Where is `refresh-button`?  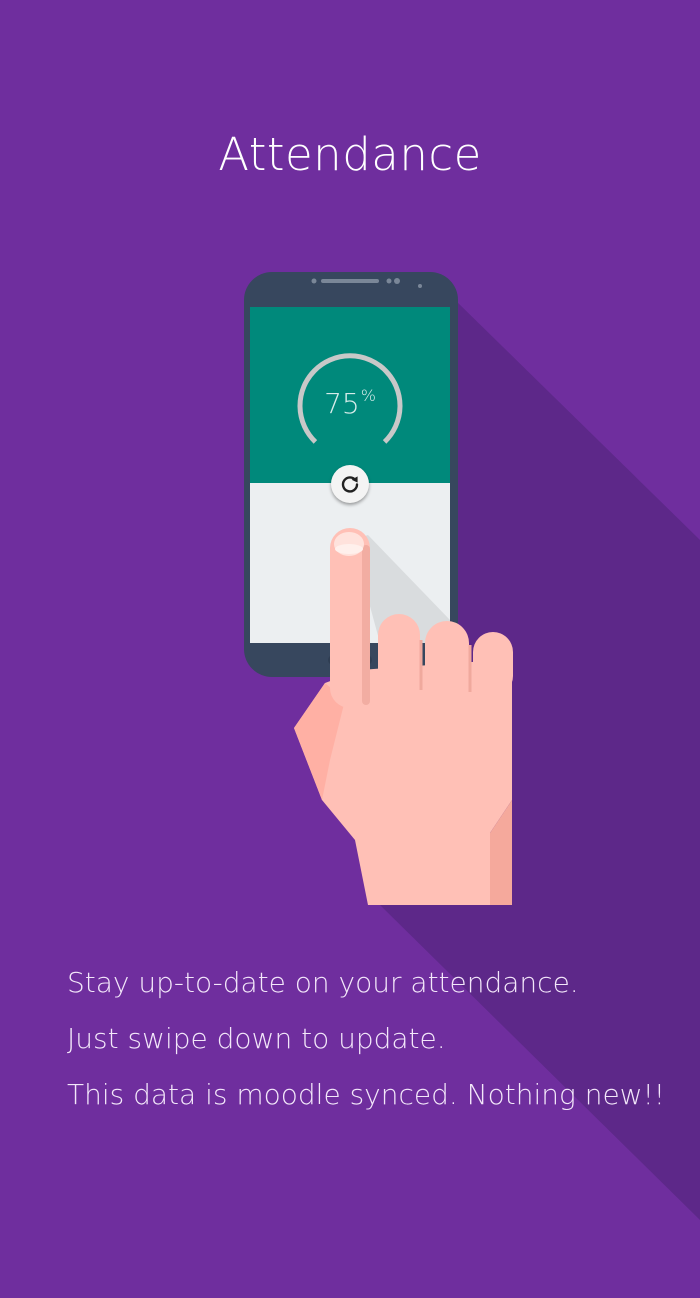 refresh-button is located at coordinates (350, 484).